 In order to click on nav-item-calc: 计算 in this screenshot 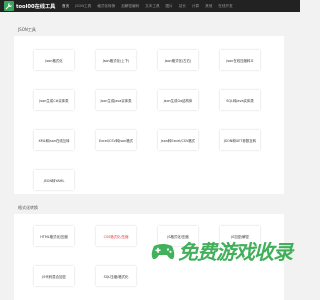, I will do `click(195, 6)`.